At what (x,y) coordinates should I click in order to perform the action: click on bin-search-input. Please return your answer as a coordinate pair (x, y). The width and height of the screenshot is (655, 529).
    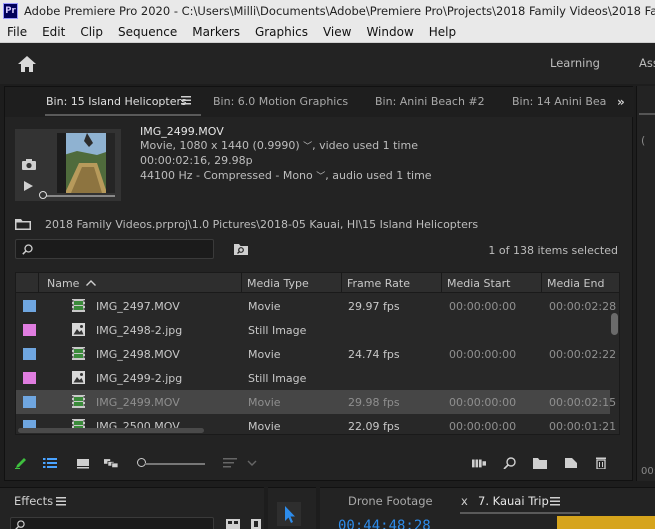
    Looking at the image, I should click on (114, 249).